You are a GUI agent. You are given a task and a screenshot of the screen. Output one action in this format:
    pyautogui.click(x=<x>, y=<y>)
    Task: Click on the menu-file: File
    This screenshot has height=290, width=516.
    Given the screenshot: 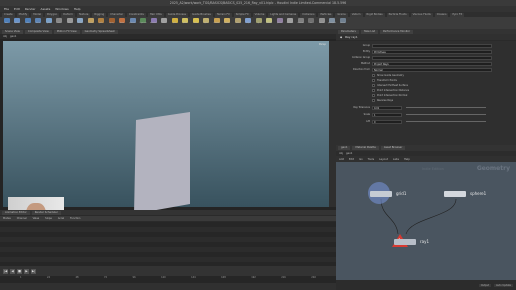 What is the action you would take?
    pyautogui.click(x=6, y=9)
    